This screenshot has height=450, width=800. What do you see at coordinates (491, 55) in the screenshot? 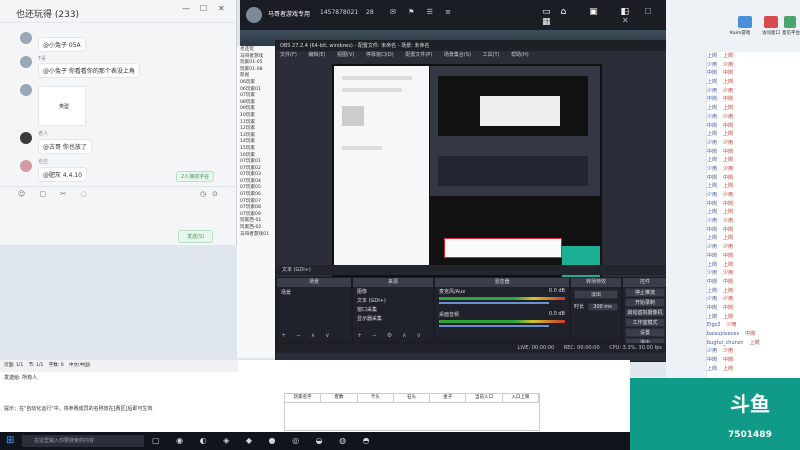
I see `menu-item: 工具(T)` at bounding box center [491, 55].